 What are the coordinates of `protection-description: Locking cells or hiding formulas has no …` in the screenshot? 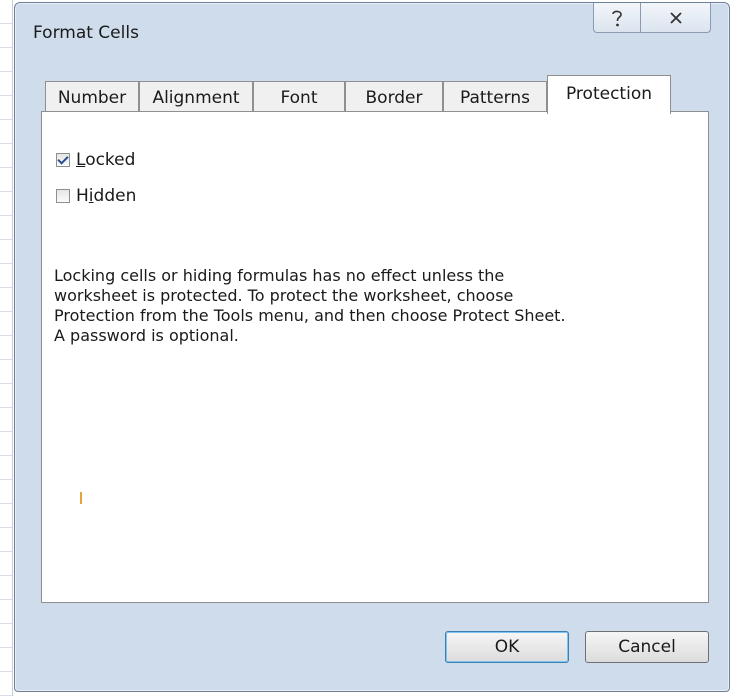 It's located at (310, 305).